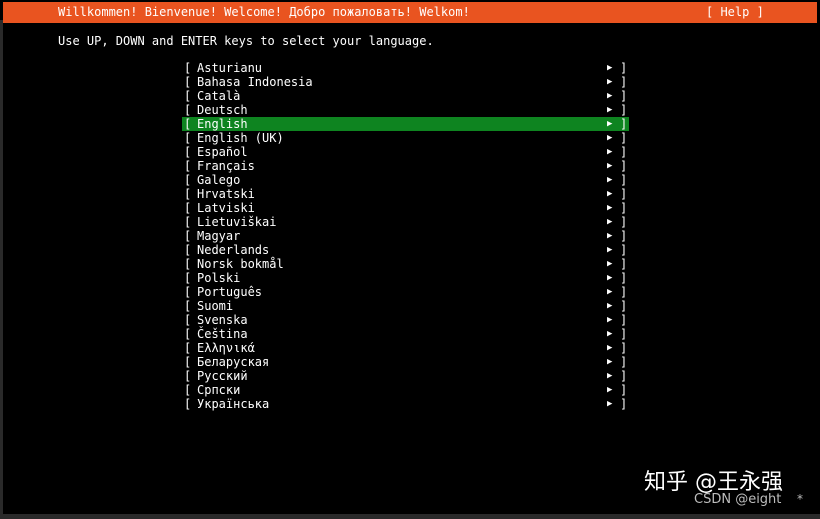  I want to click on language-label: Español, so click(222, 152).